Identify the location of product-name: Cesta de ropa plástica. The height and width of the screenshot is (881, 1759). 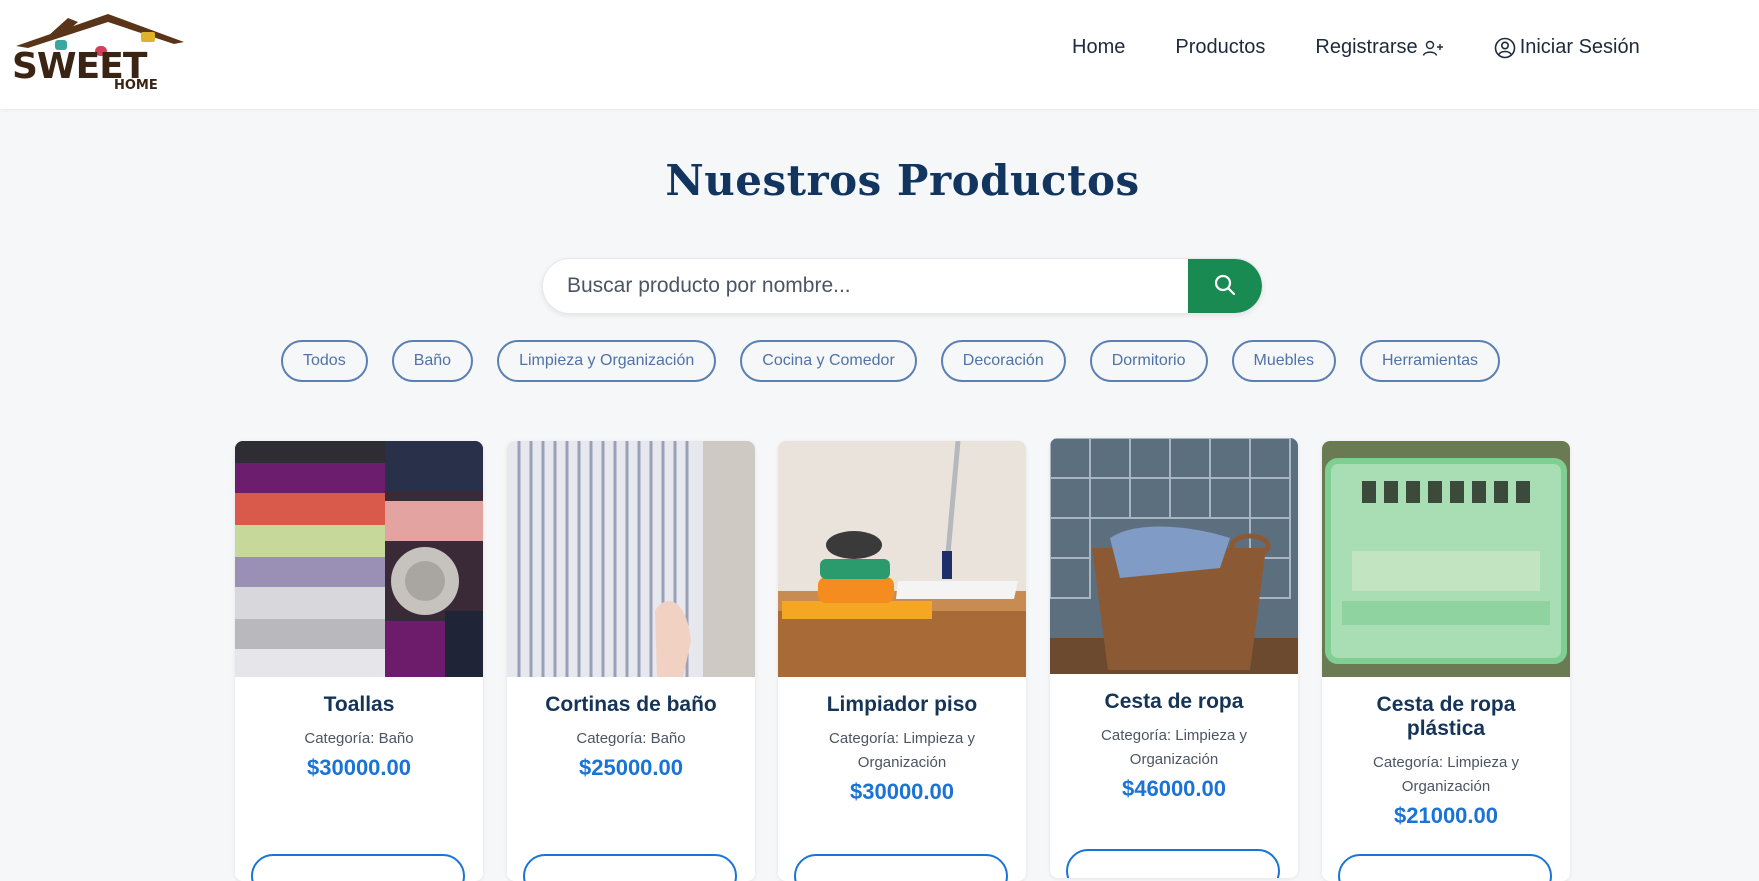
(1446, 716).